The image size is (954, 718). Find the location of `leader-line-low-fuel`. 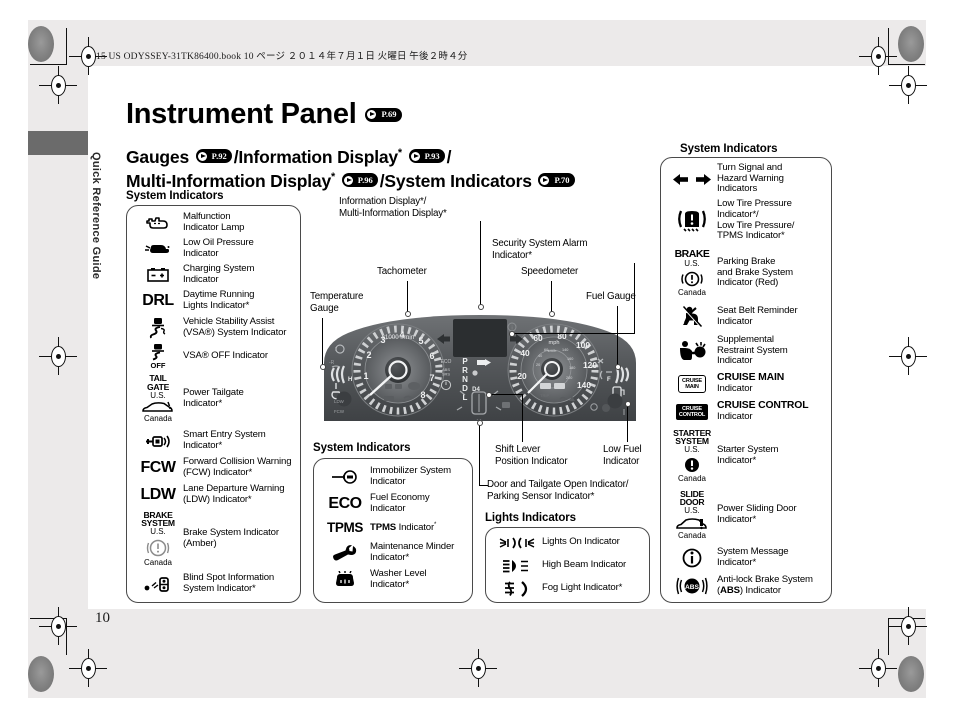

leader-line-low-fuel is located at coordinates (627, 423).